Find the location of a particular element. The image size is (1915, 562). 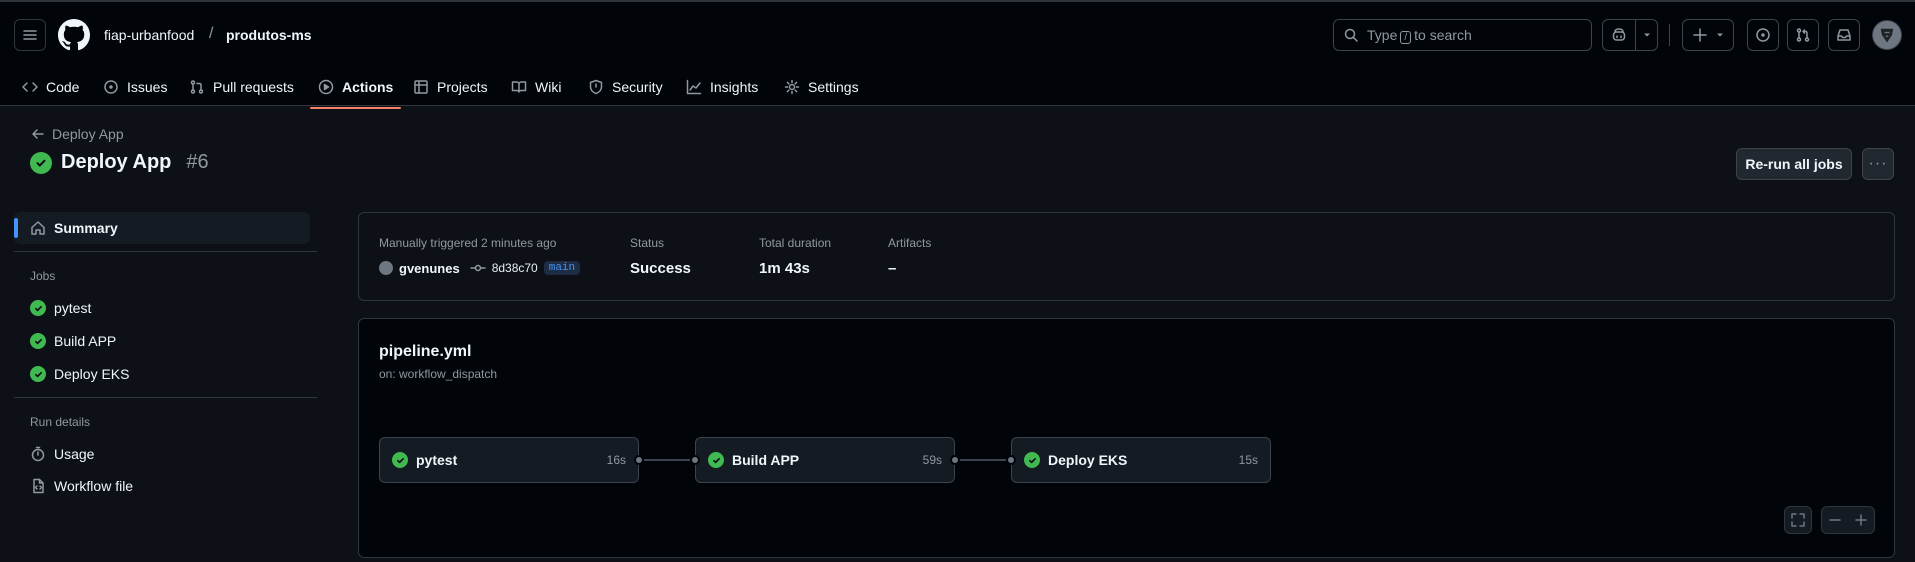

run-number: #6 is located at coordinates (197, 162).